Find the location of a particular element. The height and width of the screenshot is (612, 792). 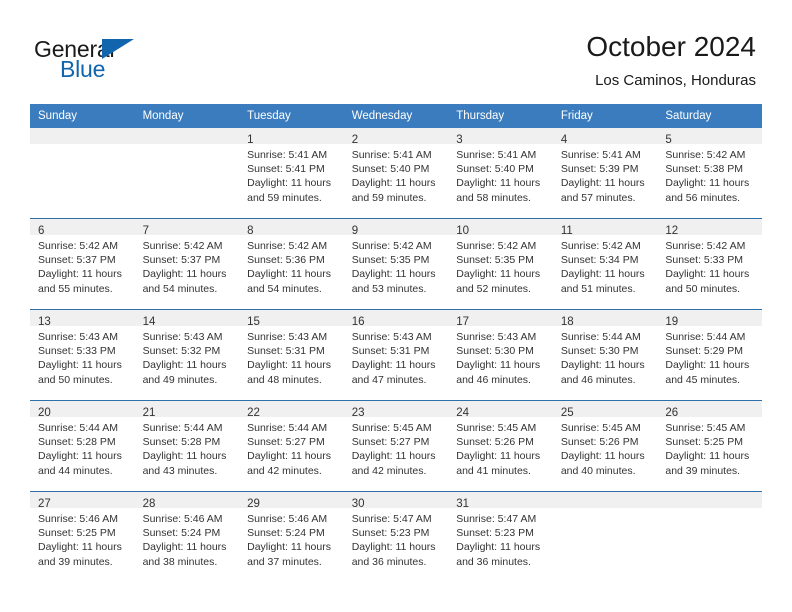

day-number: 6 is located at coordinates (41, 231).